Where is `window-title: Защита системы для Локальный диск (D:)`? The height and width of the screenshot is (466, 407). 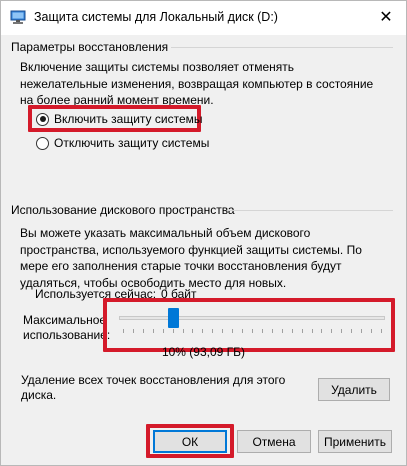
window-title: Защита системы для Локальный диск (D:) is located at coordinates (156, 17).